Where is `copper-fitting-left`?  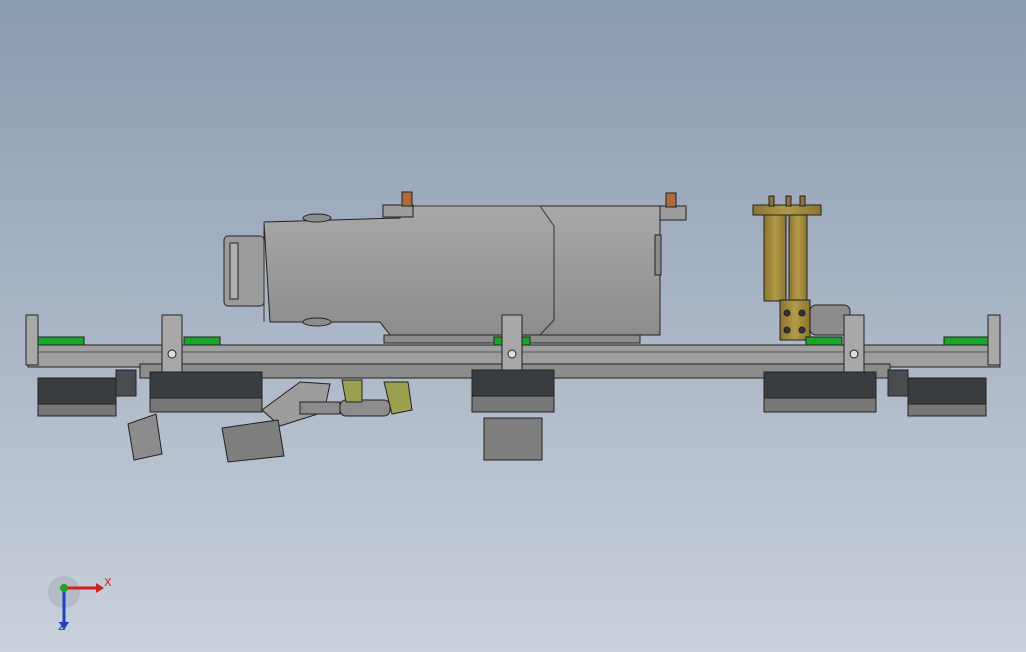
copper-fitting-left is located at coordinates (407, 199).